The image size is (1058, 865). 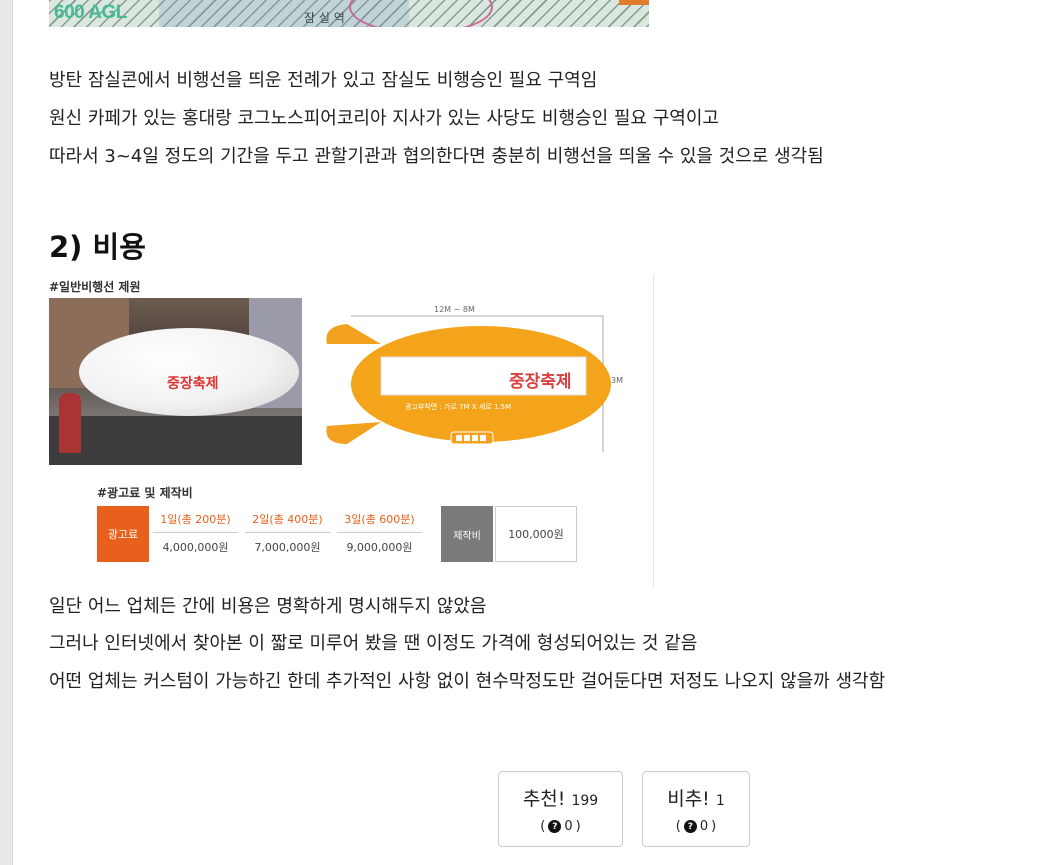 I want to click on blimp-photo-balloon, so click(x=189, y=372).